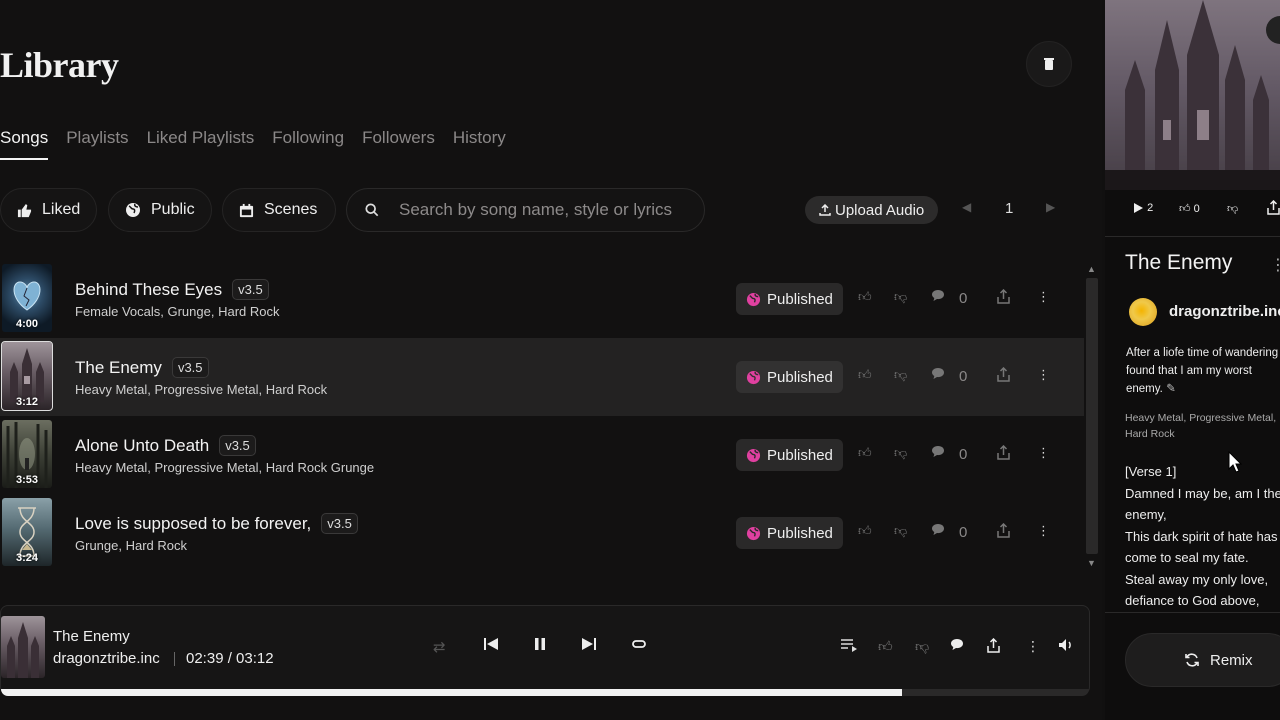  Describe the element at coordinates (491, 644) in the screenshot. I see `previous-track-button` at that location.